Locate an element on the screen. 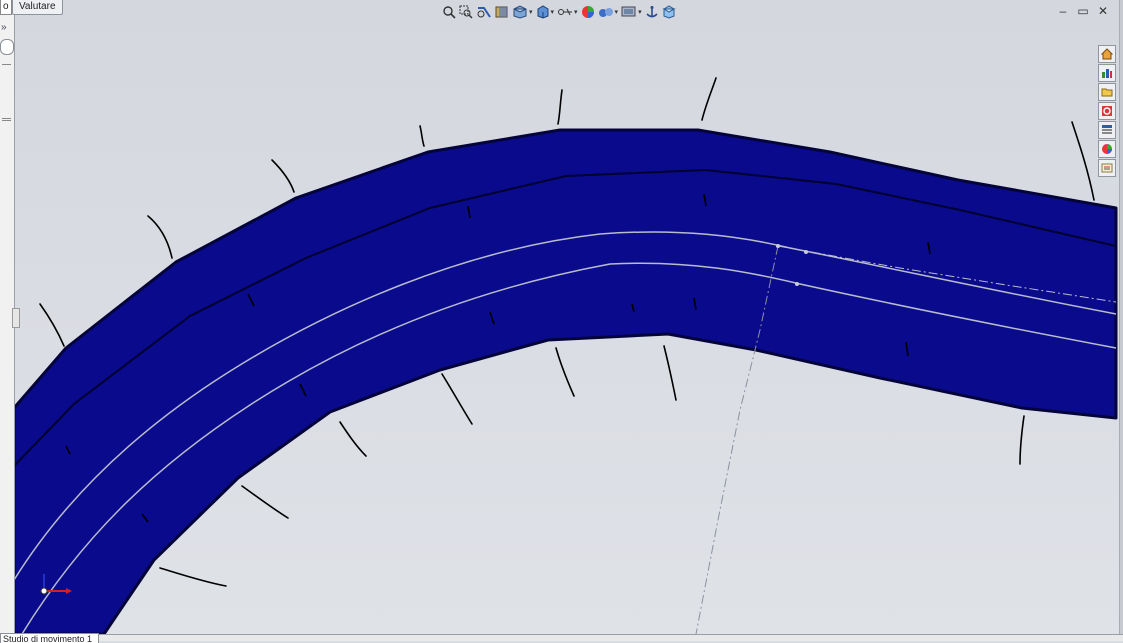  restore-icon: ▭ is located at coordinates (1083, 11).